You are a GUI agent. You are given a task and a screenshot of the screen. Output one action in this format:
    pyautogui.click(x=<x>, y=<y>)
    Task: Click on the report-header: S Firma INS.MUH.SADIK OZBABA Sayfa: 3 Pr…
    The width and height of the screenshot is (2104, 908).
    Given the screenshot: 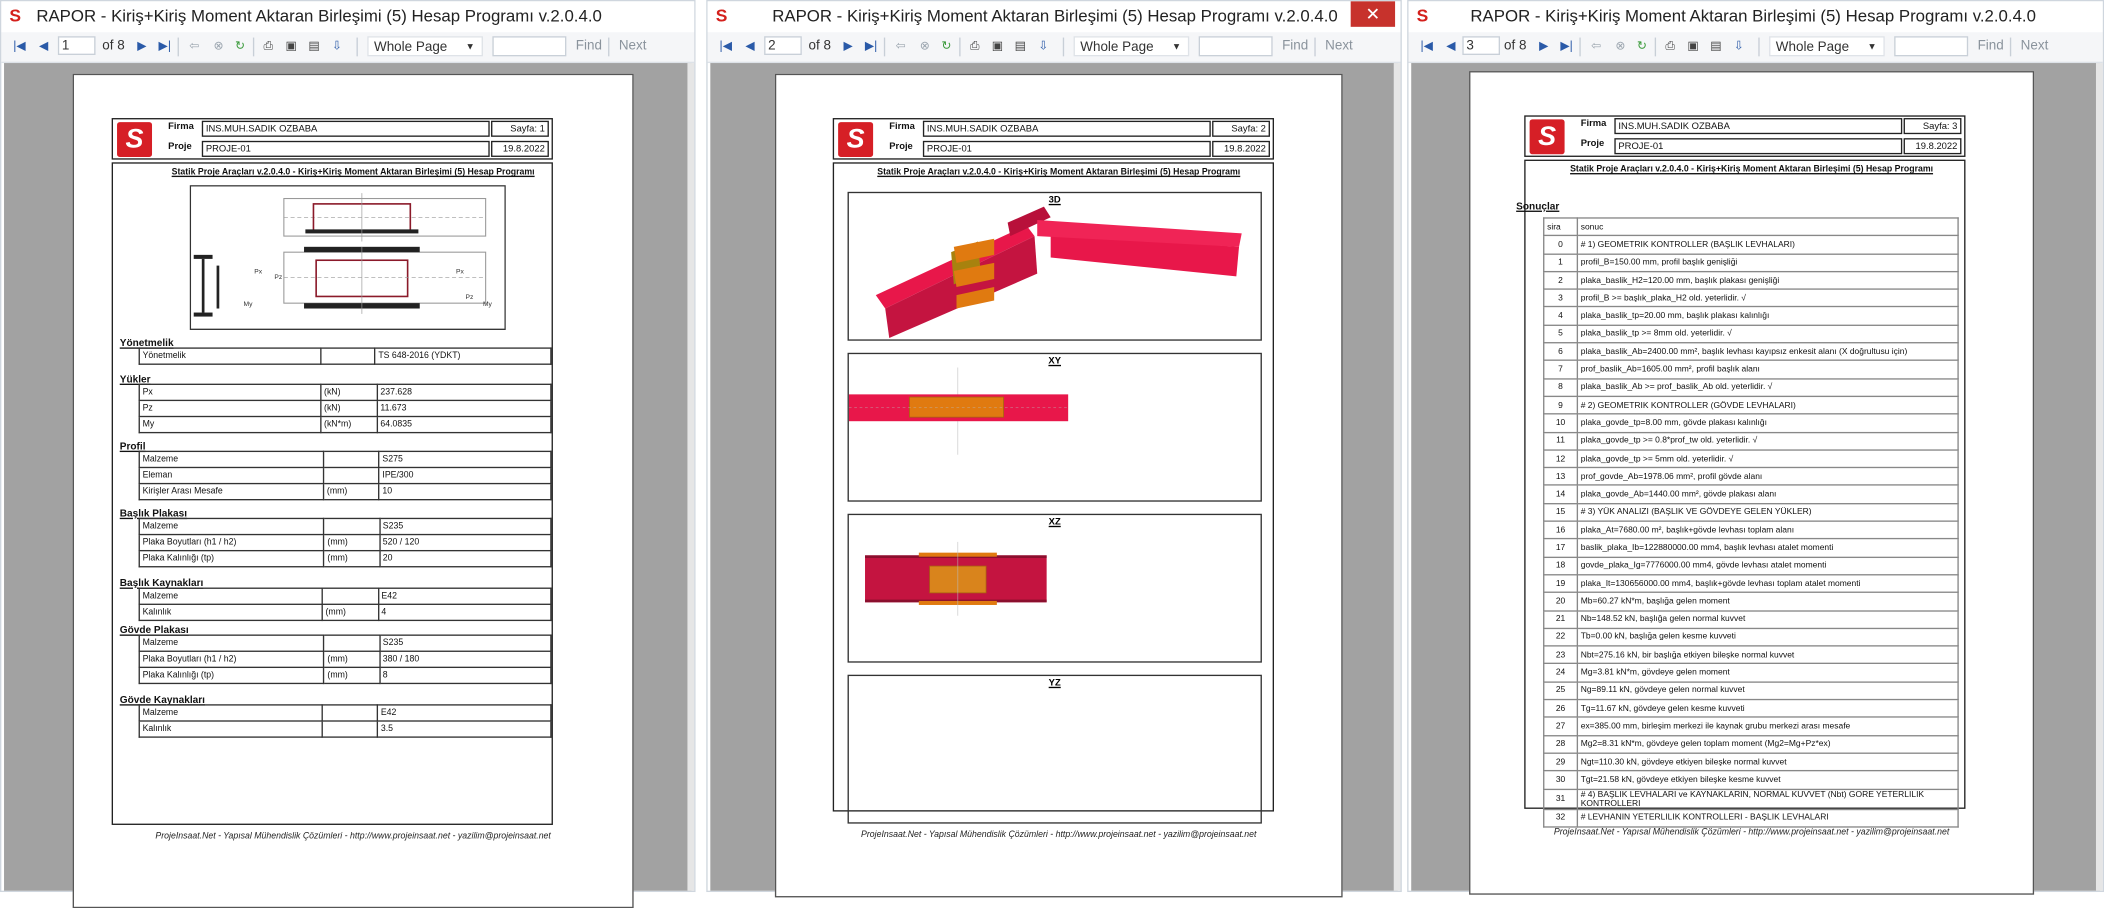 What is the action you would take?
    pyautogui.click(x=1745, y=136)
    